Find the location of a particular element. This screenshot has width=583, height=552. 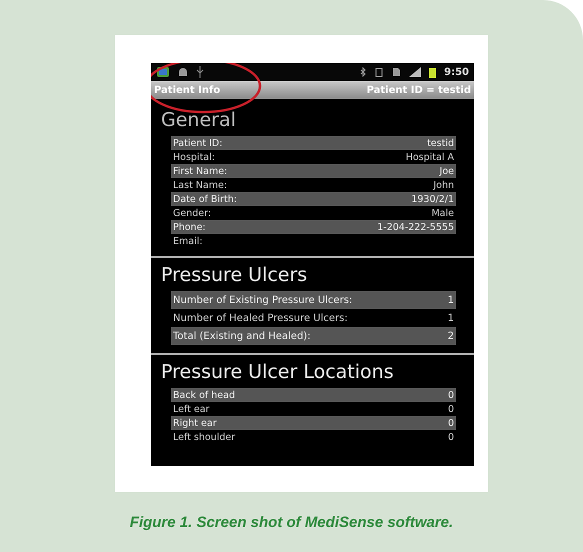

figure-caption: Figure 1. Screen shot of MediSense software. is located at coordinates (291, 522).